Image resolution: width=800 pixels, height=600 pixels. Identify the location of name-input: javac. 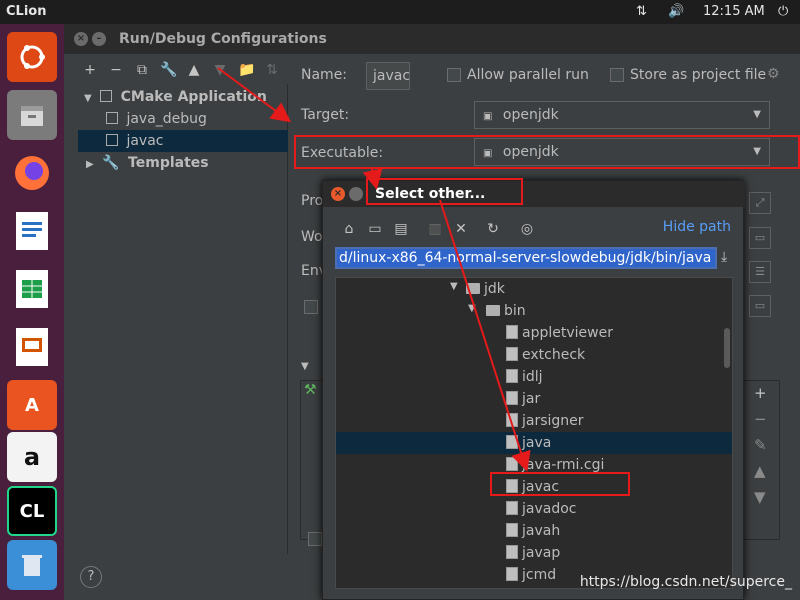
(388, 76).